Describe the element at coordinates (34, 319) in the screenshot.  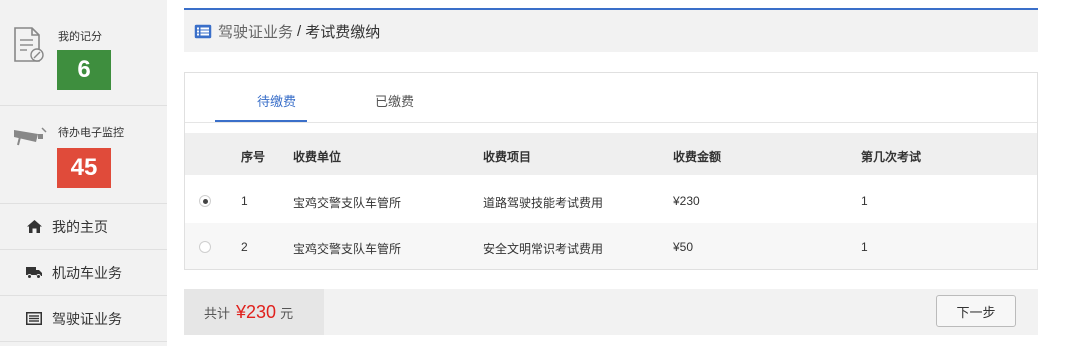
I see `license-card-icon` at that location.